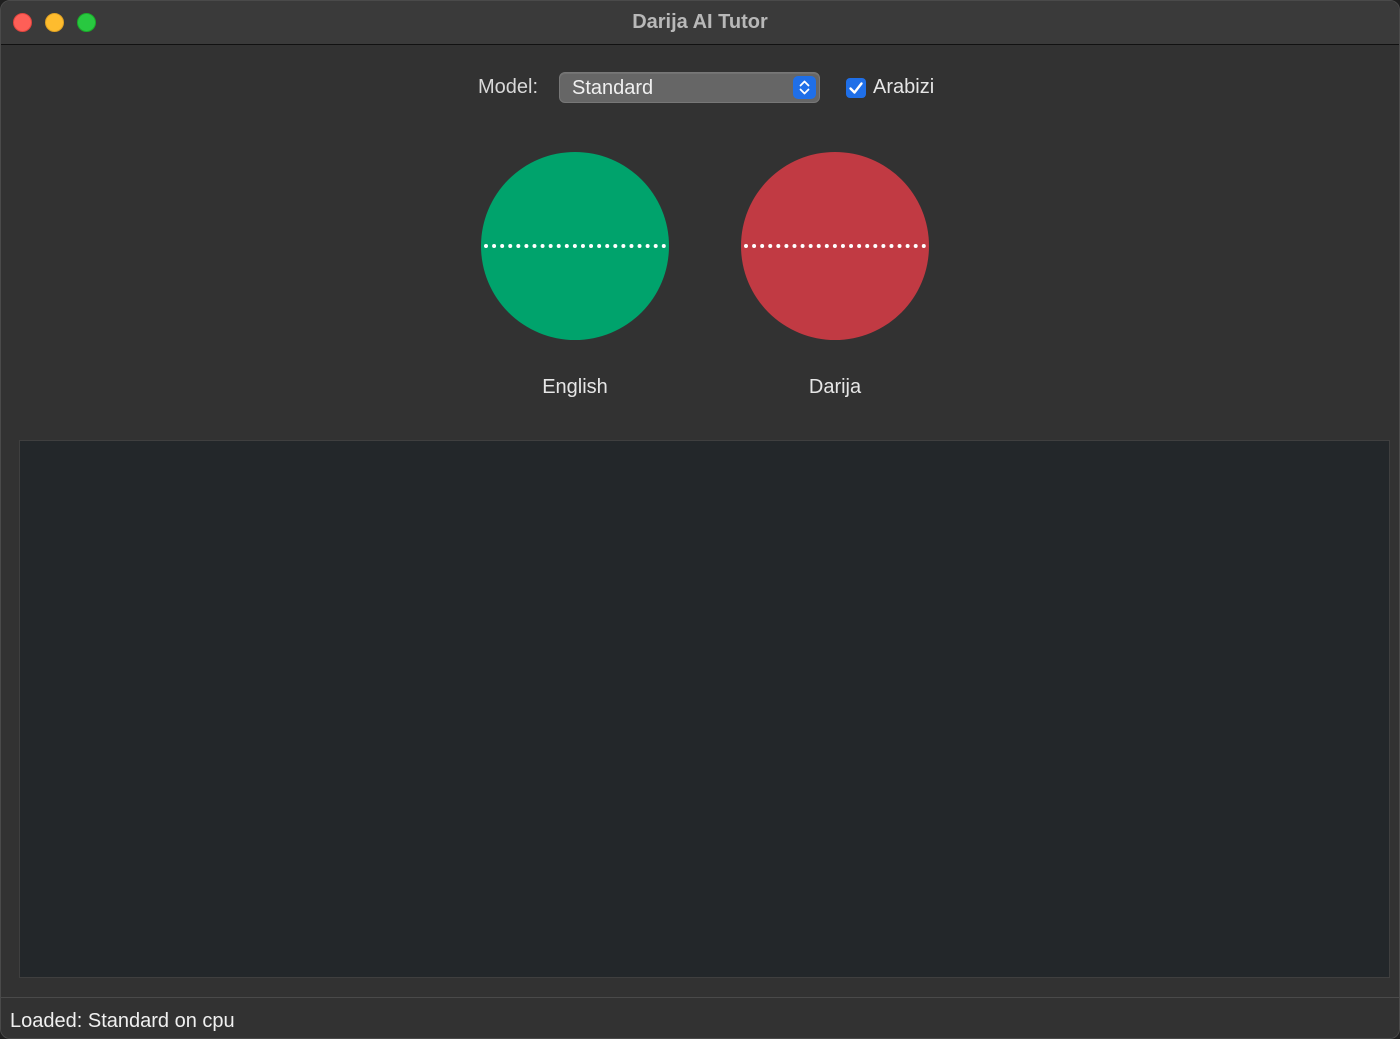 This screenshot has height=1039, width=1400. I want to click on english-waveform-line, so click(575, 246).